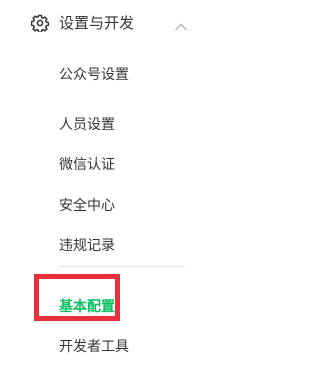 Image resolution: width=320 pixels, height=370 pixels. I want to click on menu-item-label: 违规记录, so click(87, 246).